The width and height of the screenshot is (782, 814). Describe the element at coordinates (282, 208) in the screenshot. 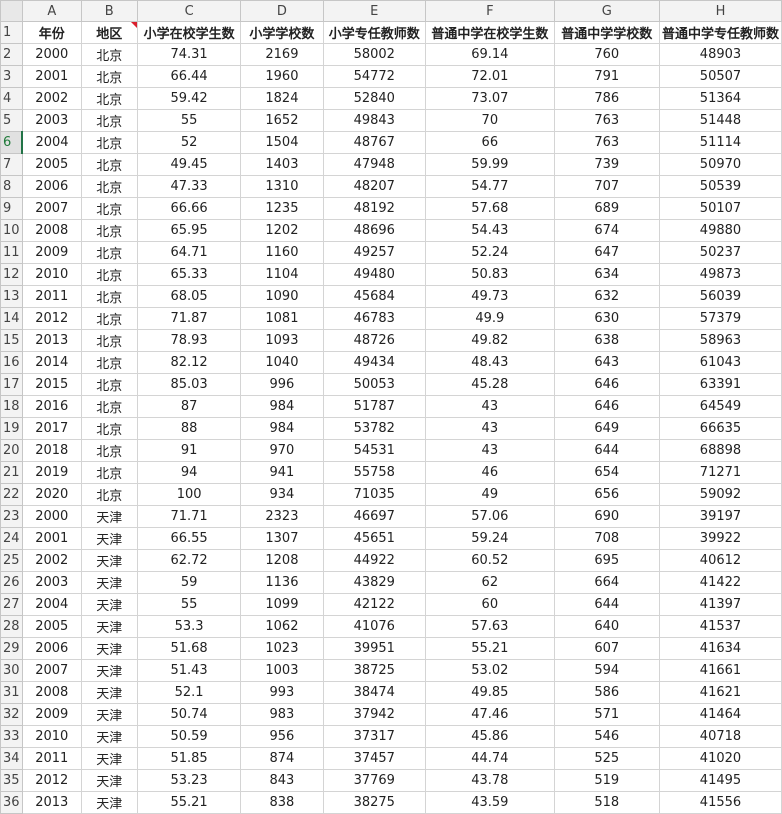

I see `cell-d9: 1235` at that location.